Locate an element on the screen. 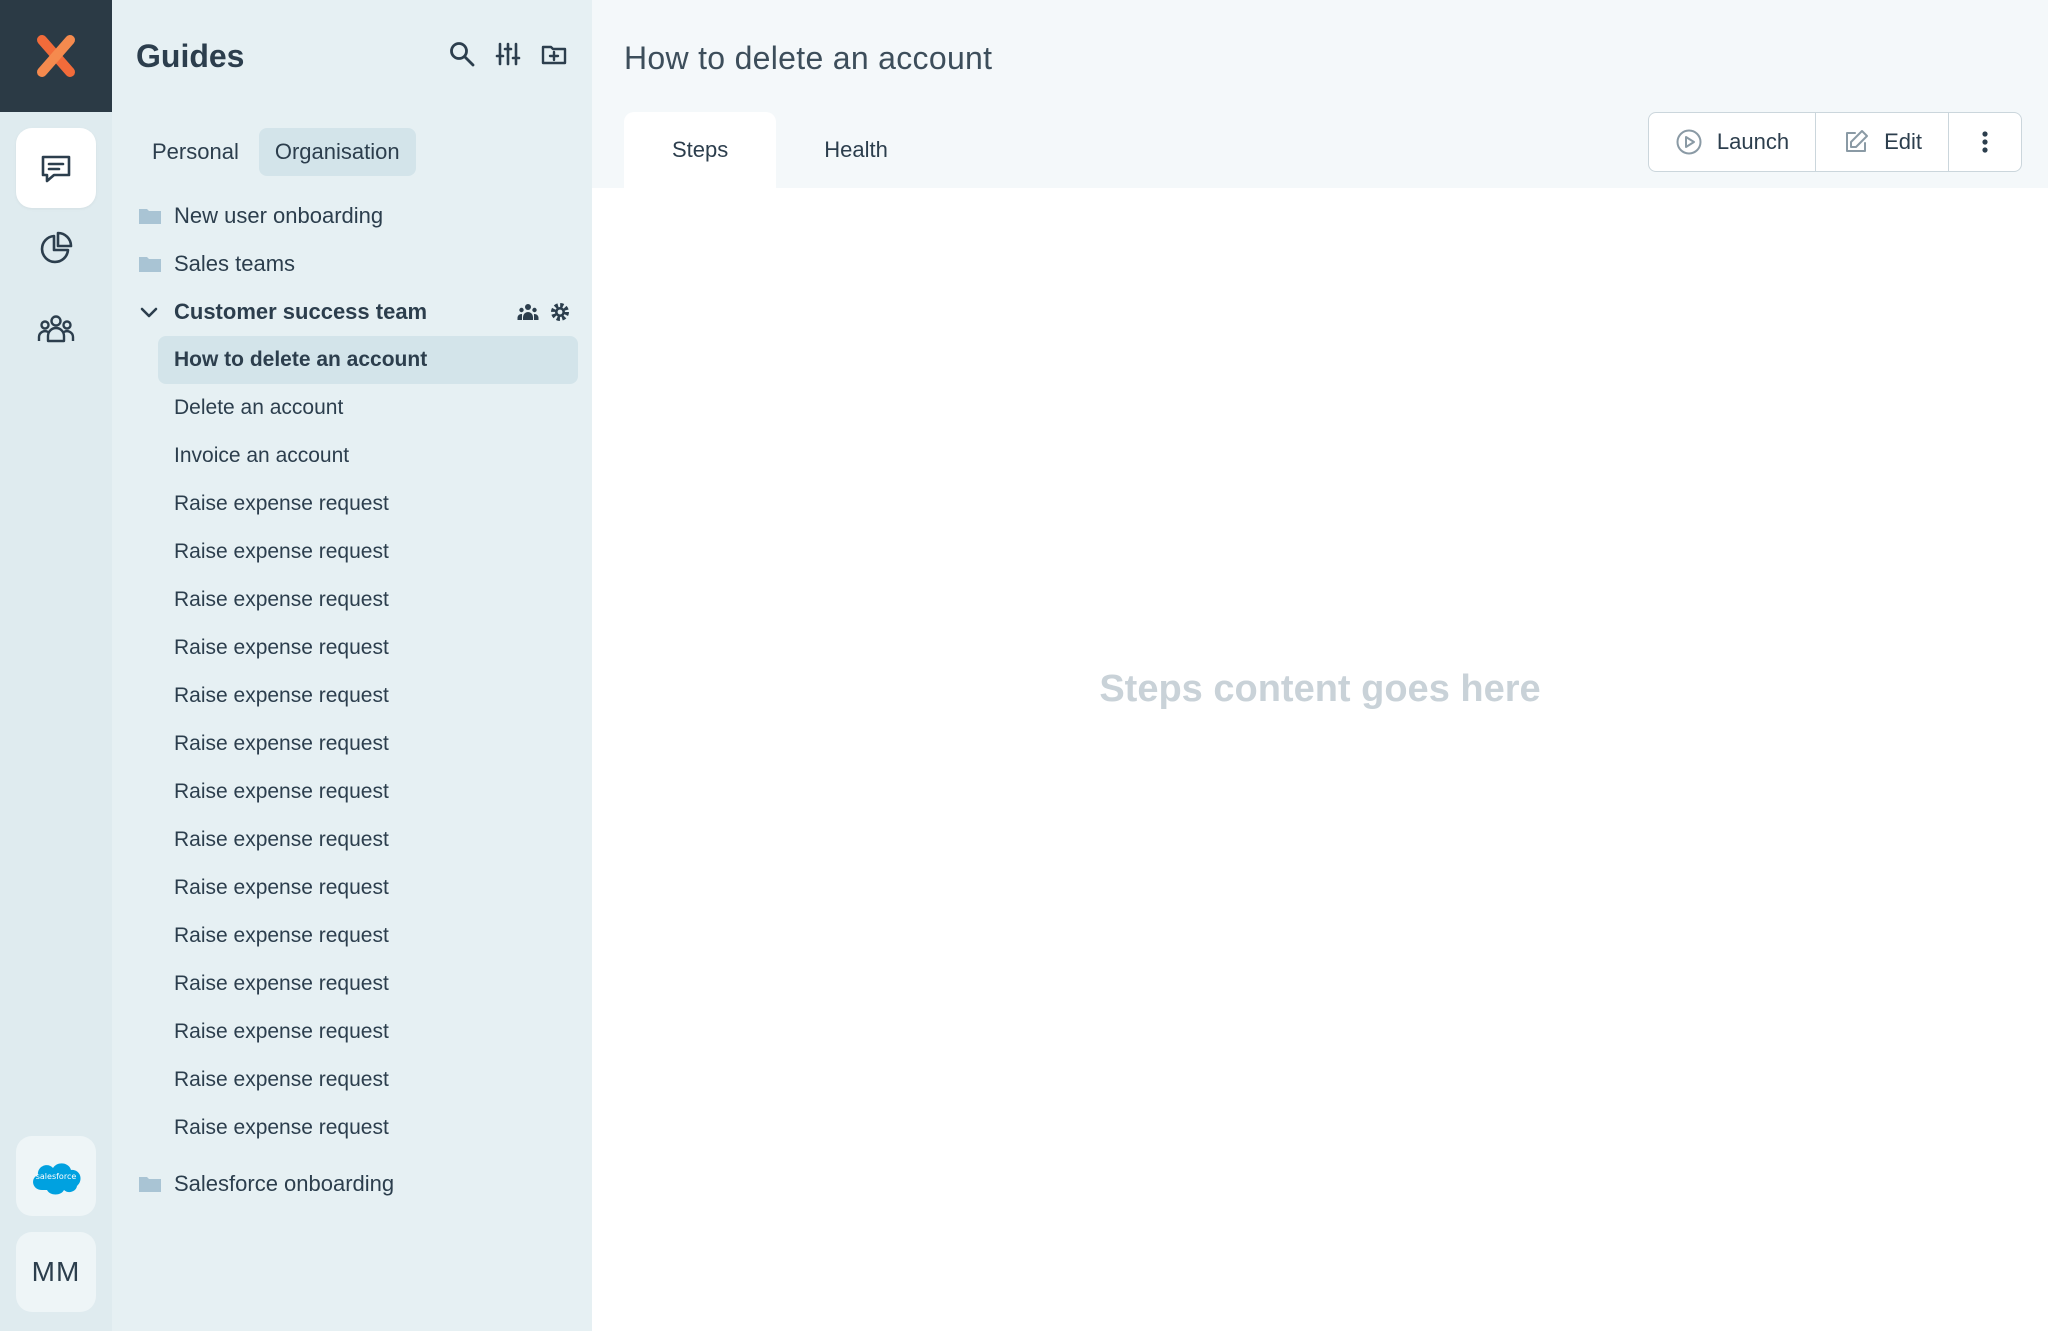  add-folder-button is located at coordinates (554, 54).